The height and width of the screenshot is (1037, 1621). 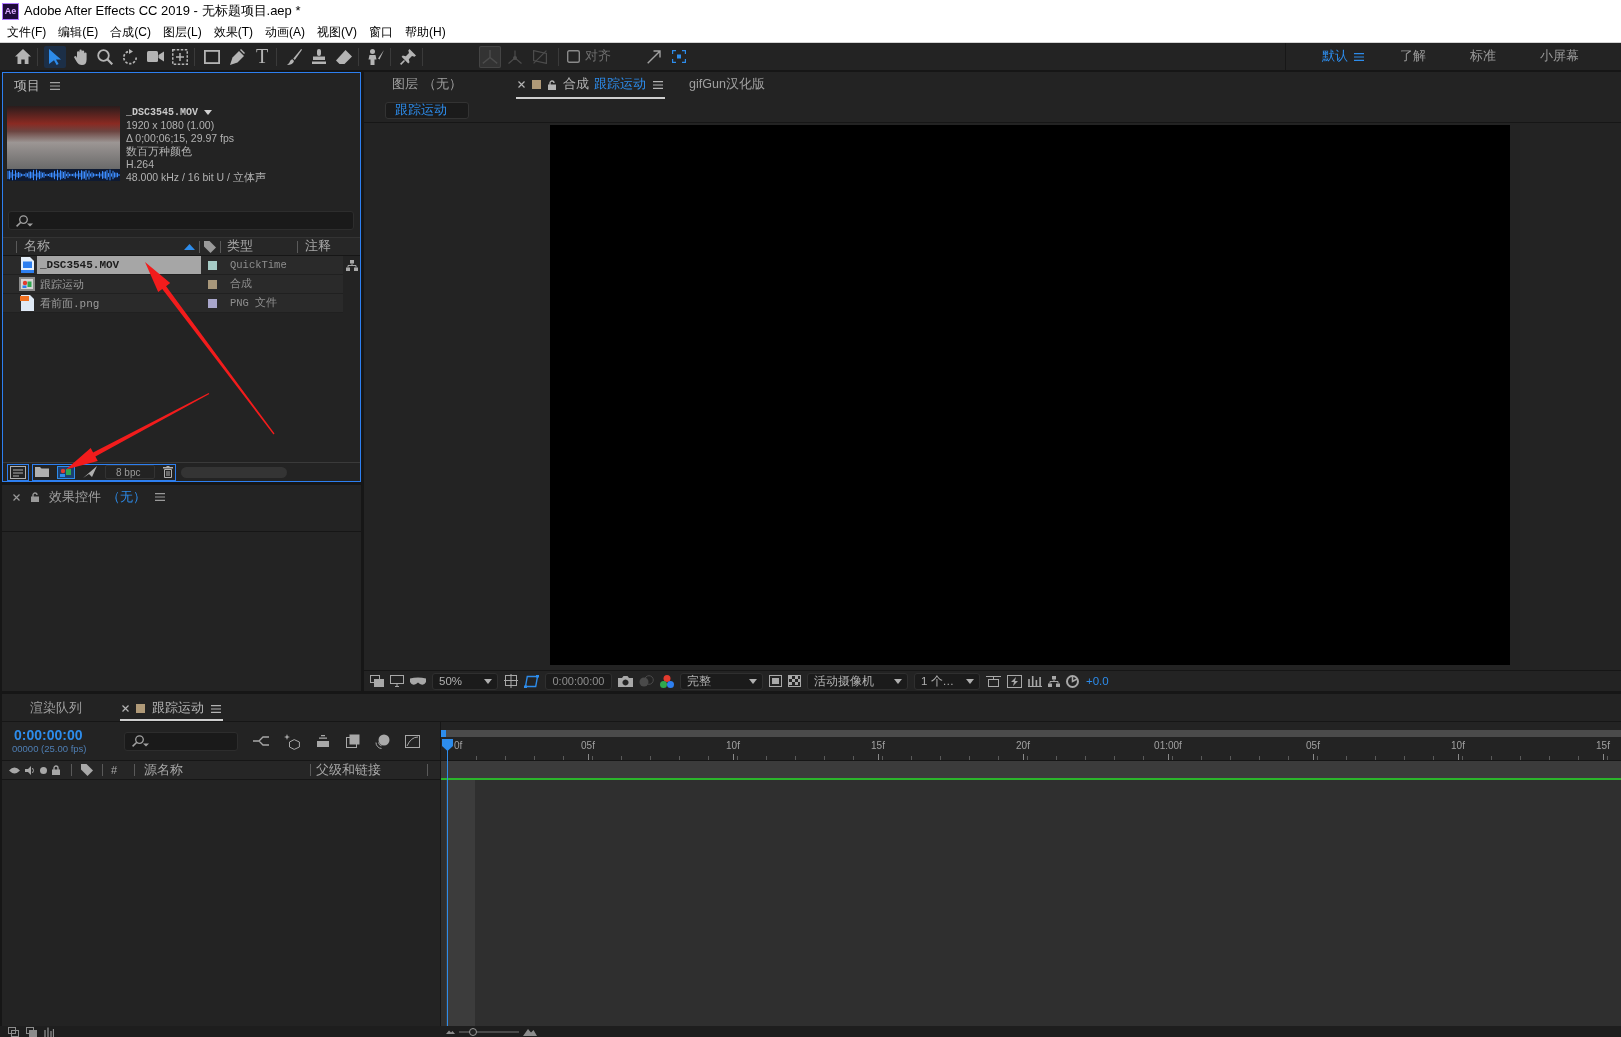 I want to click on bolt-frame-icon, so click(x=1014, y=681).